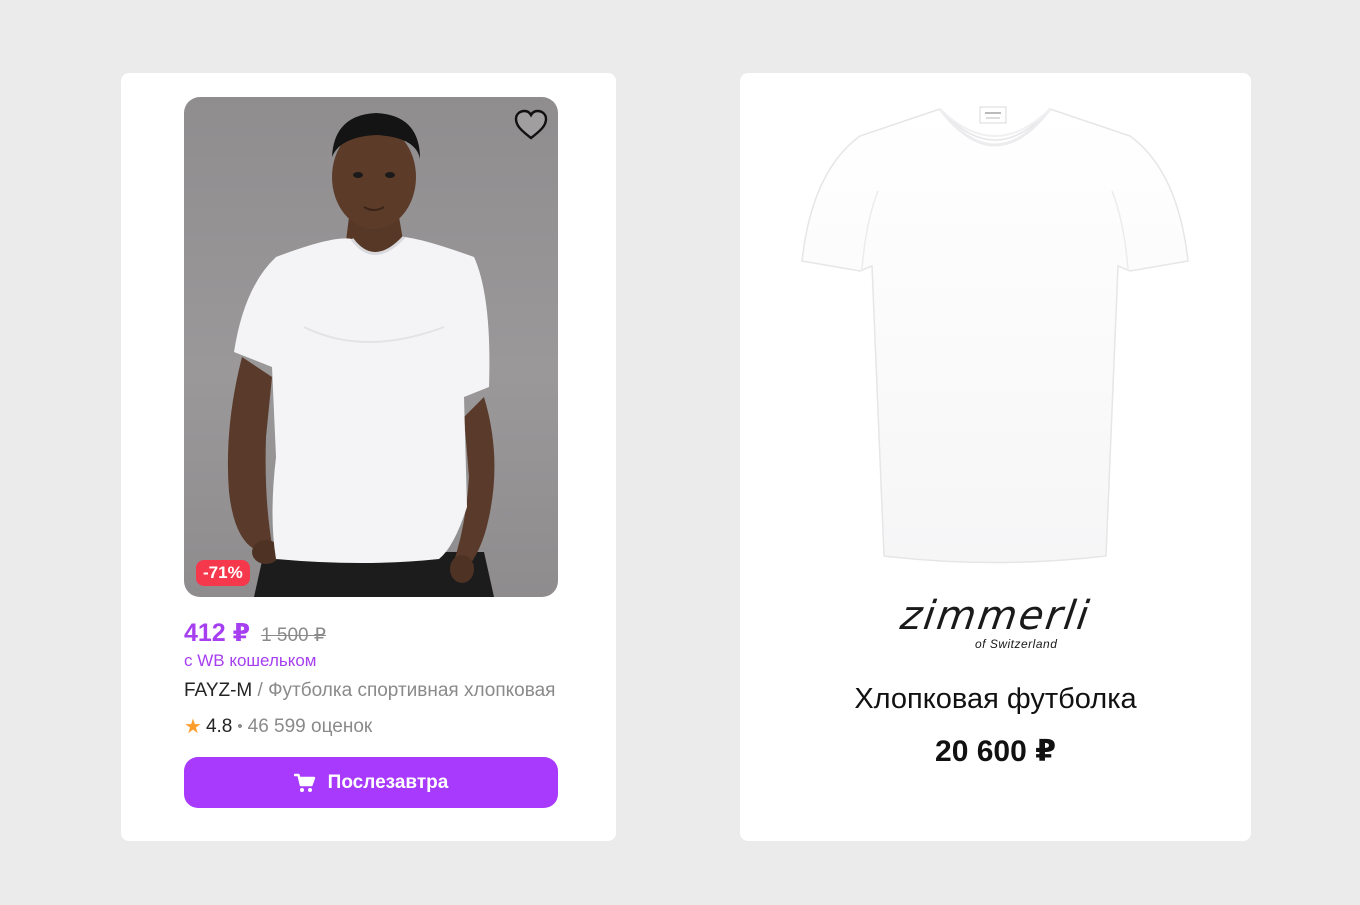 This screenshot has height=905, width=1360. Describe the element at coordinates (361, 355) in the screenshot. I see `model-photo-illustration` at that location.